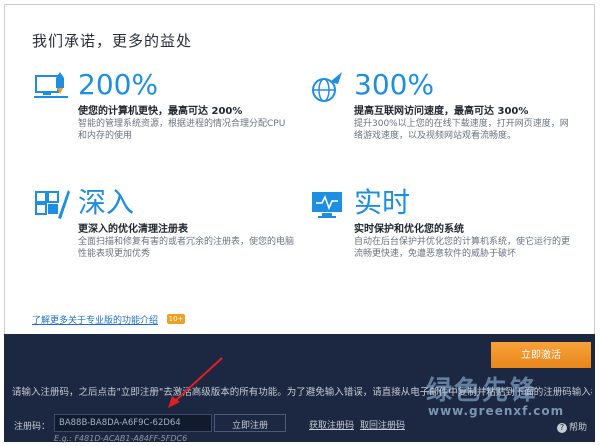  Describe the element at coordinates (577, 428) in the screenshot. I see `help-label: 帮助` at that location.